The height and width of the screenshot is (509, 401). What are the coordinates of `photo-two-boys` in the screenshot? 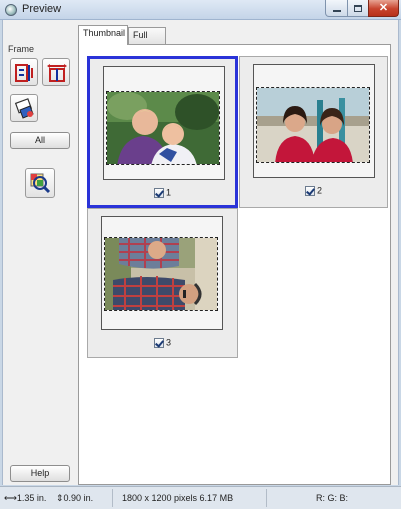 It's located at (163, 128).